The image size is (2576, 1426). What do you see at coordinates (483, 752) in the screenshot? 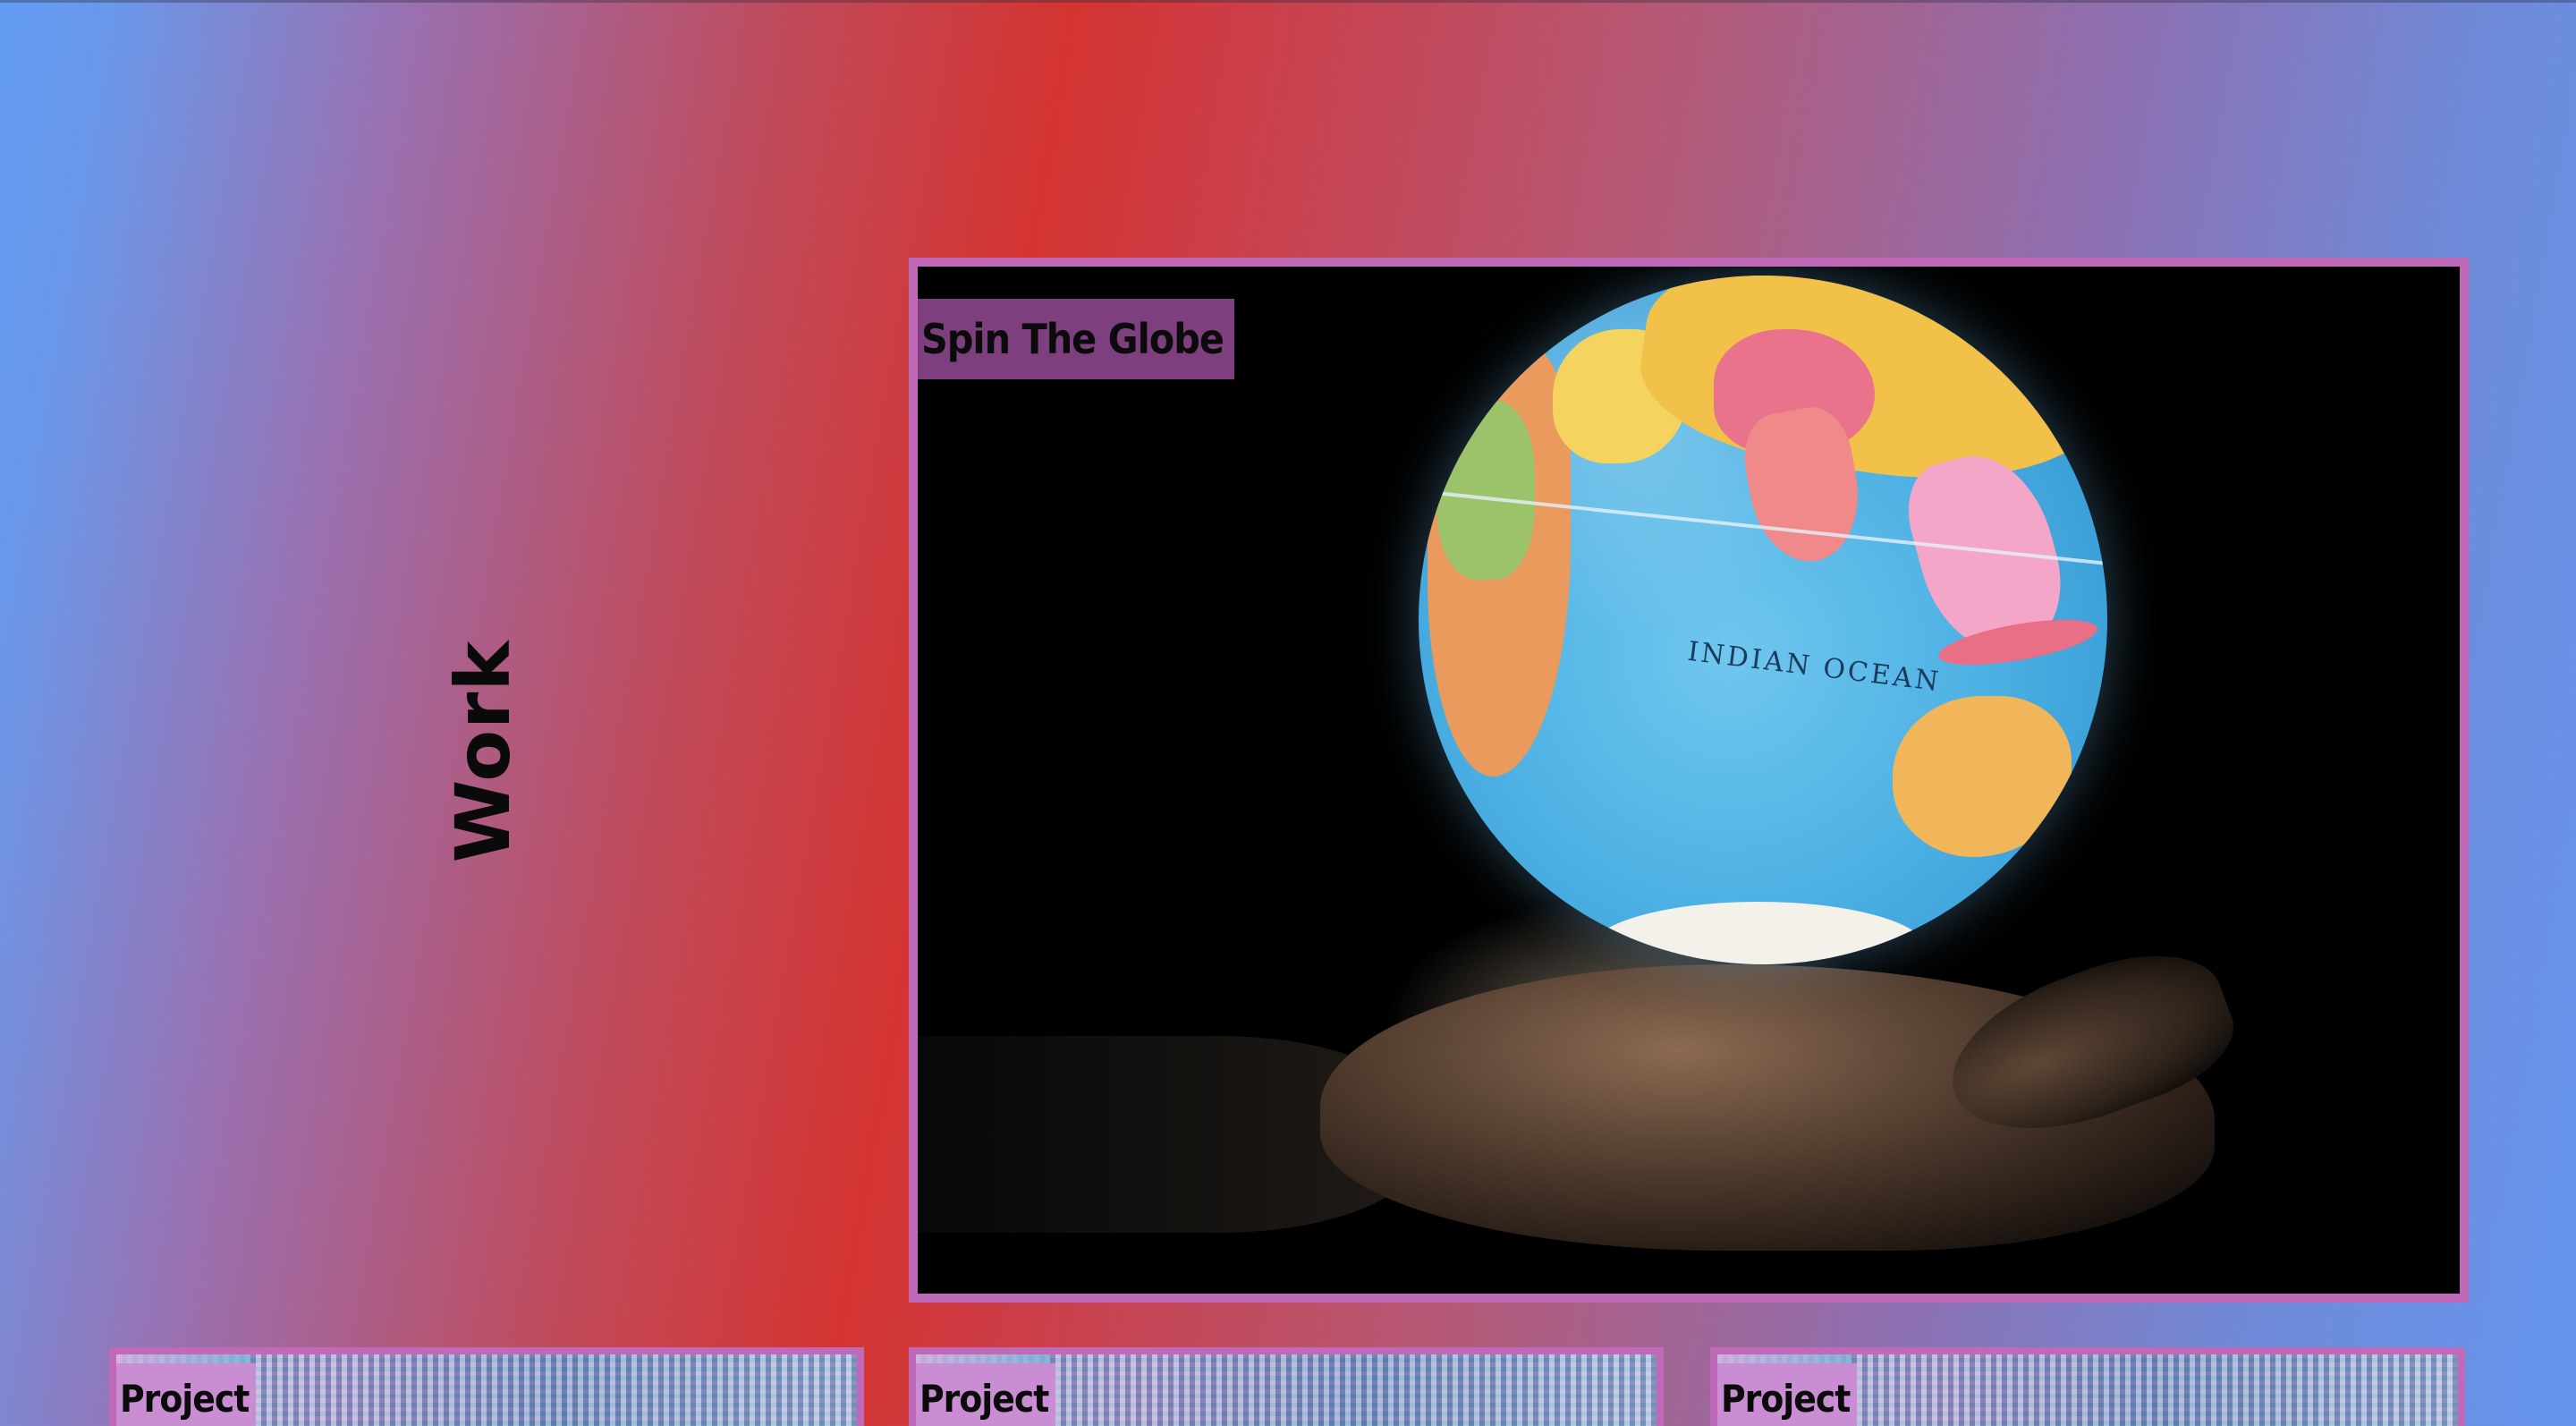
I see `section-title: Work` at bounding box center [483, 752].